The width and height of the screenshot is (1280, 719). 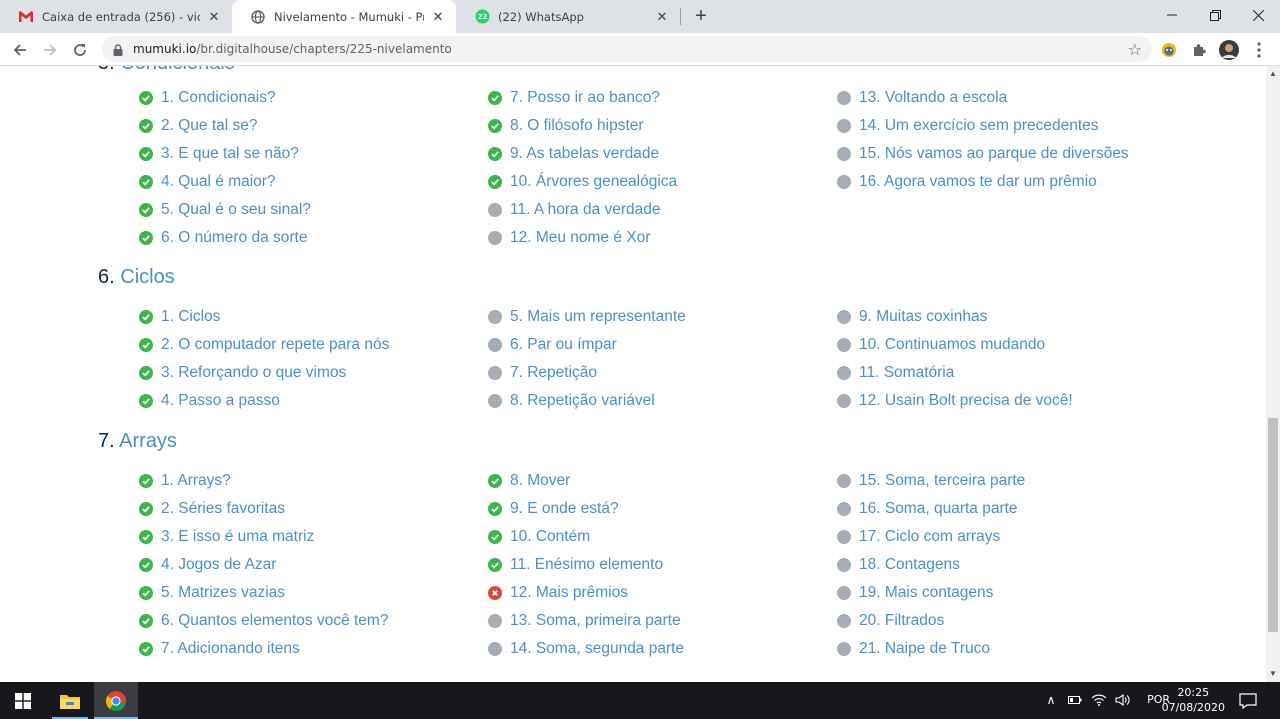 What do you see at coordinates (223, 593) in the screenshot?
I see `lesson-link: 5. Matrizes vazias` at bounding box center [223, 593].